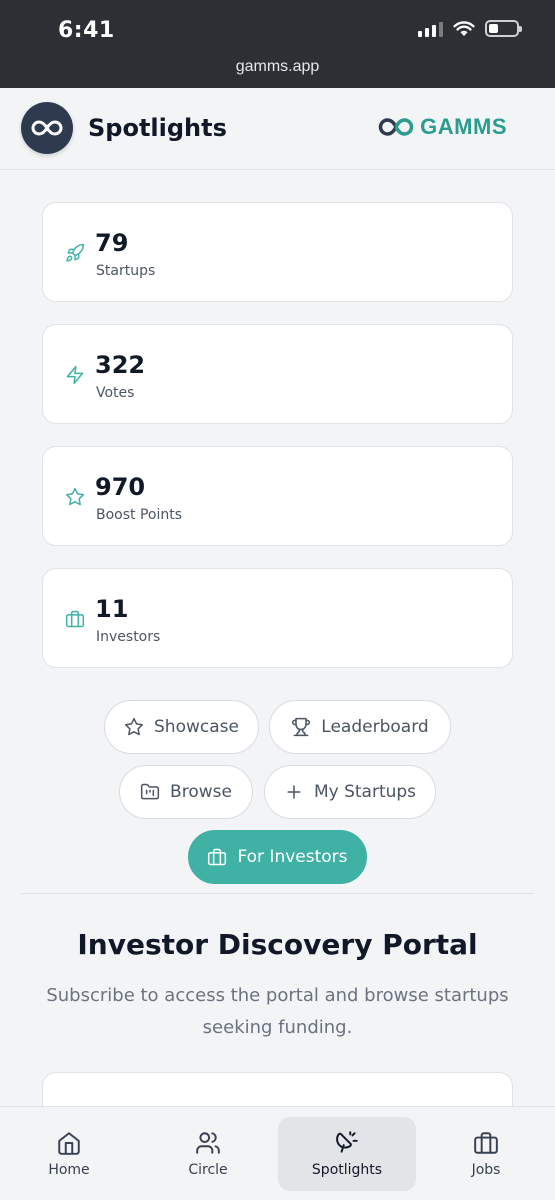 Image resolution: width=555 pixels, height=1200 pixels. I want to click on lightning-icon, so click(75, 375).